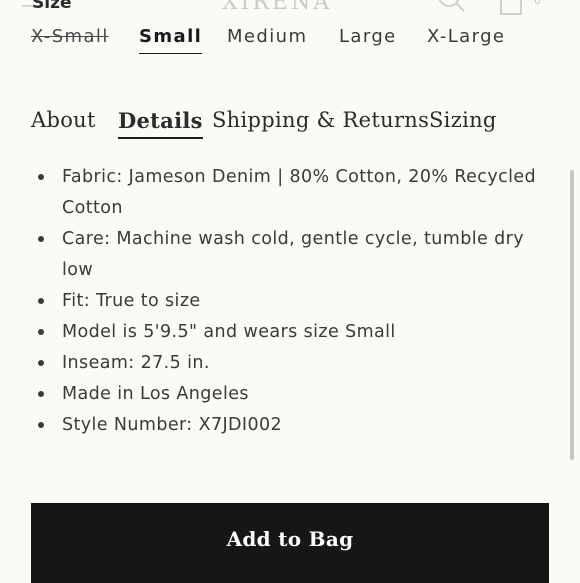  Describe the element at coordinates (290, 363) in the screenshot. I see `list-item: Inseam: 27.5 in.` at that location.